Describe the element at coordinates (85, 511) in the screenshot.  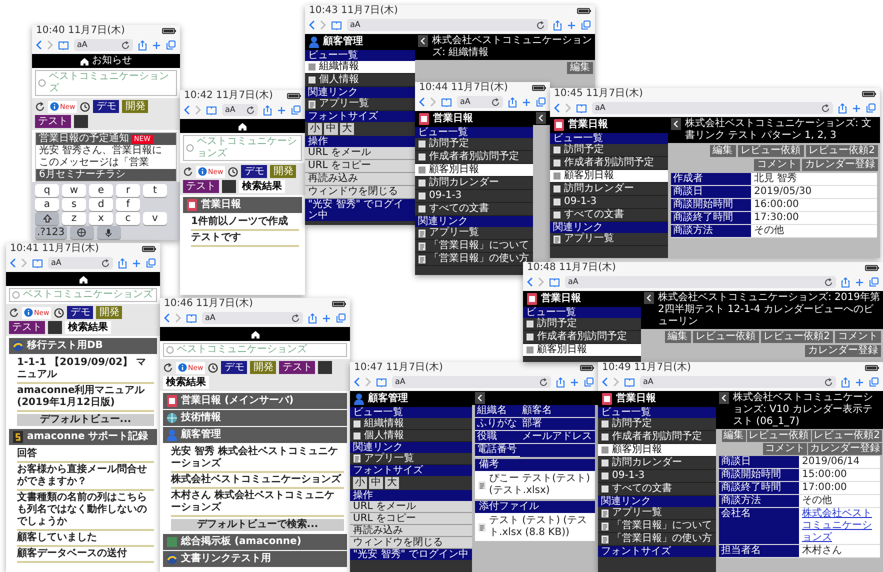
I see `result-link: 文書種類の名前の列はこちらも列名ではなく動作しないのでしょうか` at that location.